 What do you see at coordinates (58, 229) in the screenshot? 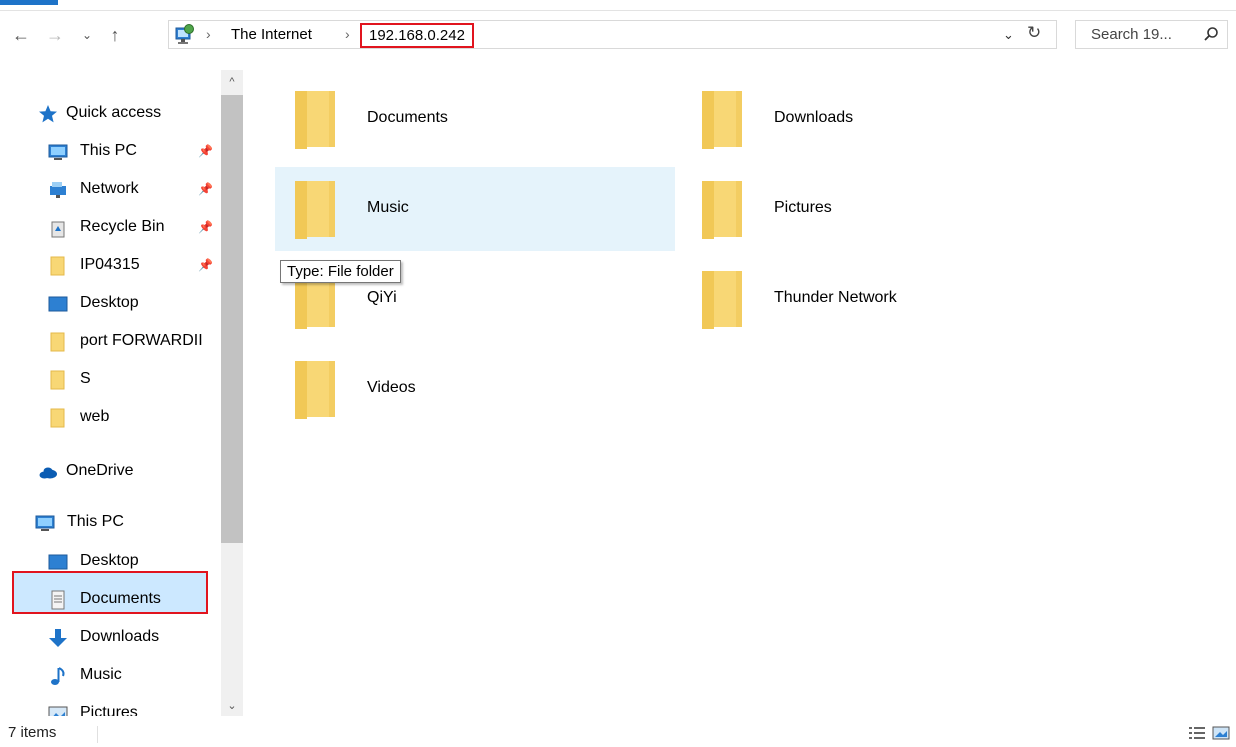
I see `recycle-bin-icon` at bounding box center [58, 229].